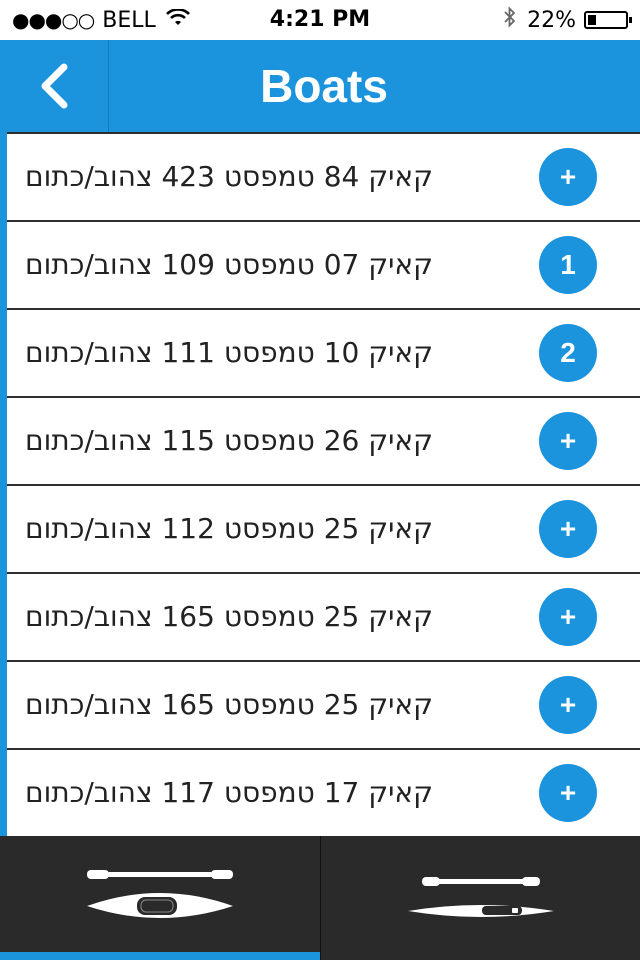 The image size is (640, 960). I want to click on boat-count-button: 1, so click(568, 265).